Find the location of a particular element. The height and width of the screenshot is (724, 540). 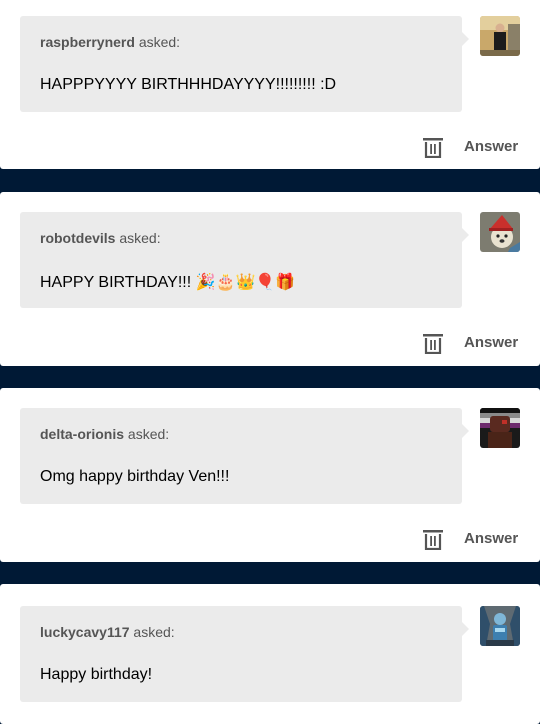

question-text: Omg happy birthday Ven!!! is located at coordinates (134, 477).